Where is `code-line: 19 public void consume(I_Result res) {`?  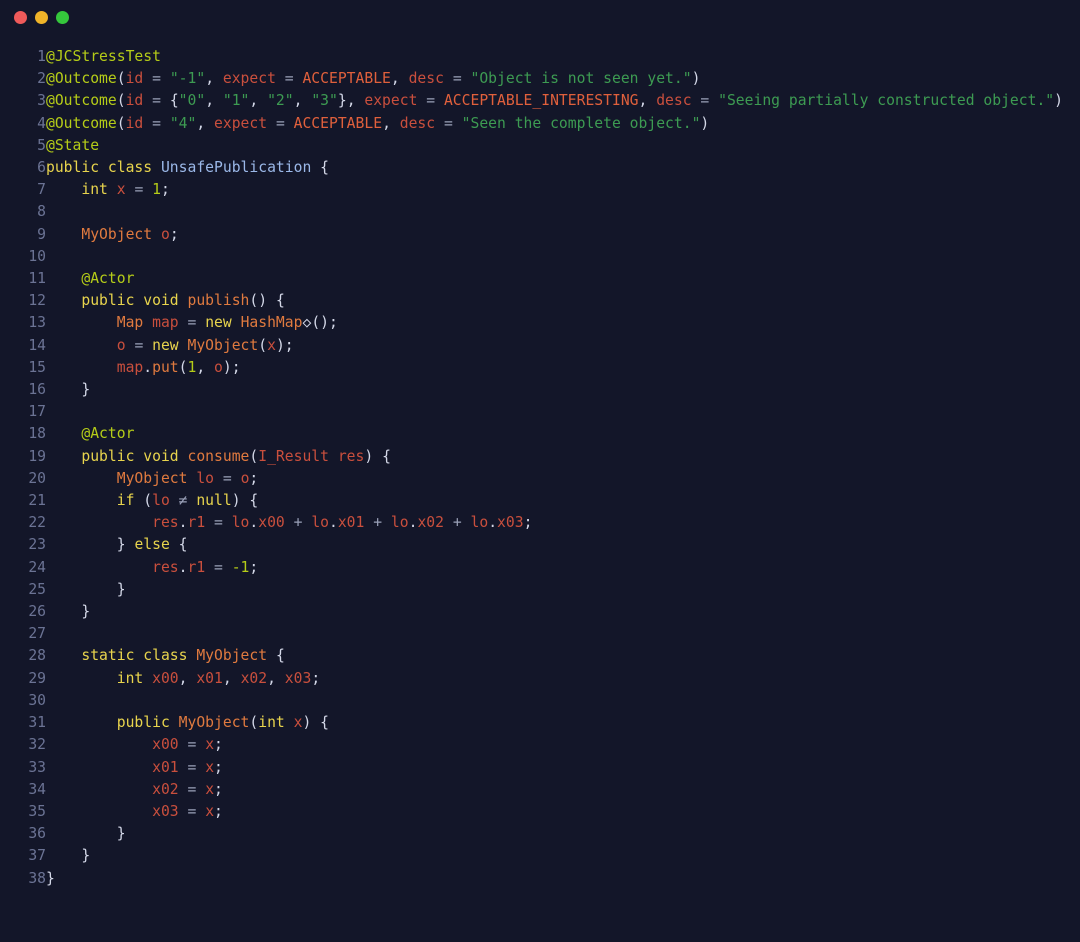 code-line: 19 public void consume(I_Result res) { is located at coordinates (535, 457).